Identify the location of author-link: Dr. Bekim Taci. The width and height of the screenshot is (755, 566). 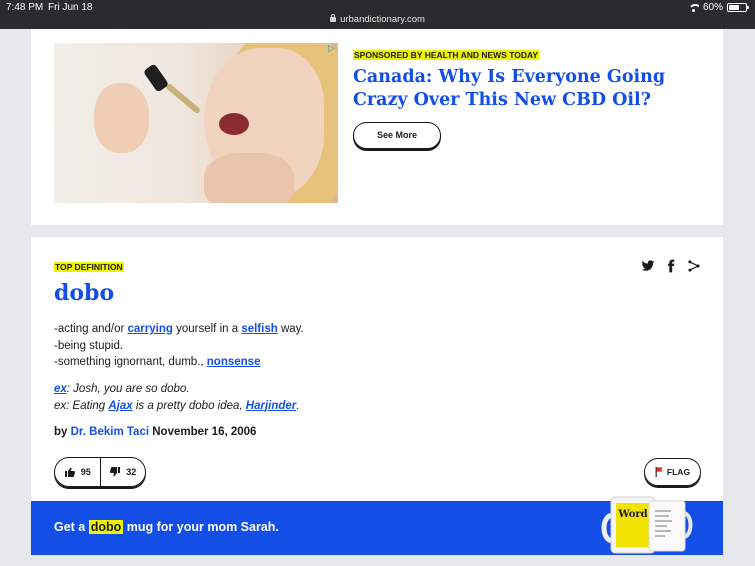
(110, 432).